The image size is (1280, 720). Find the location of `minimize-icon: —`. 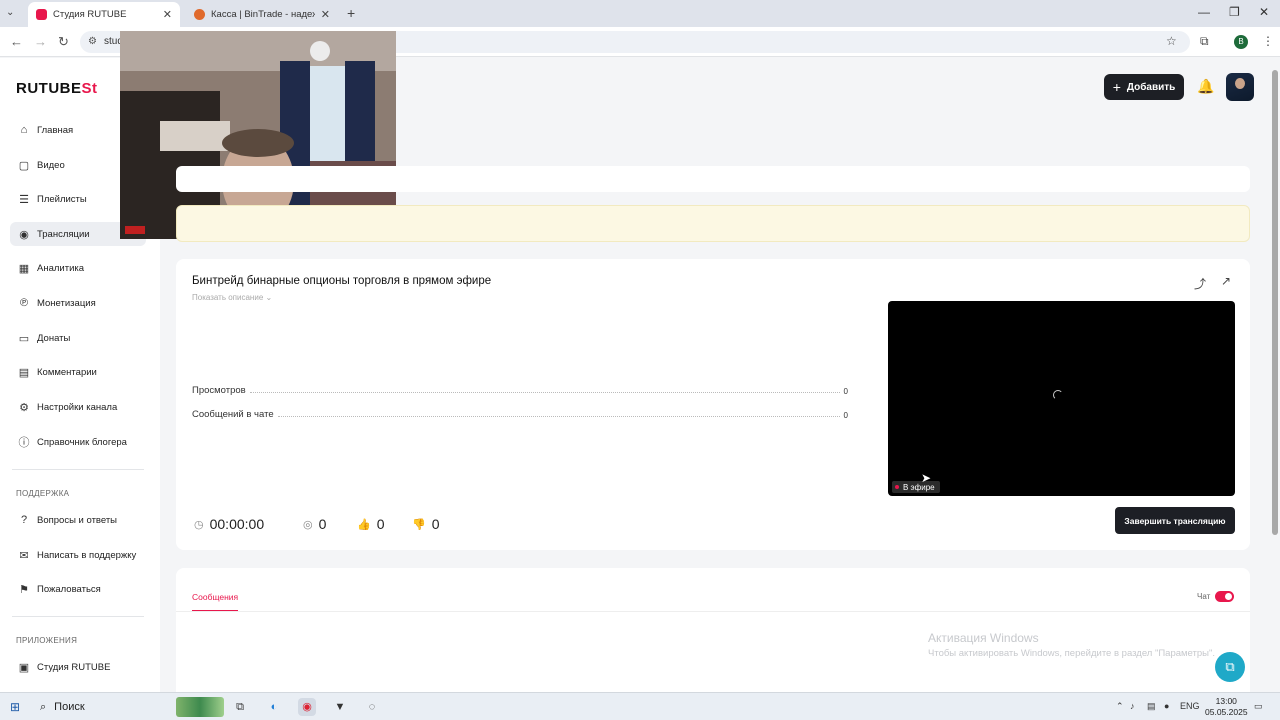

minimize-icon: — is located at coordinates (1204, 12).